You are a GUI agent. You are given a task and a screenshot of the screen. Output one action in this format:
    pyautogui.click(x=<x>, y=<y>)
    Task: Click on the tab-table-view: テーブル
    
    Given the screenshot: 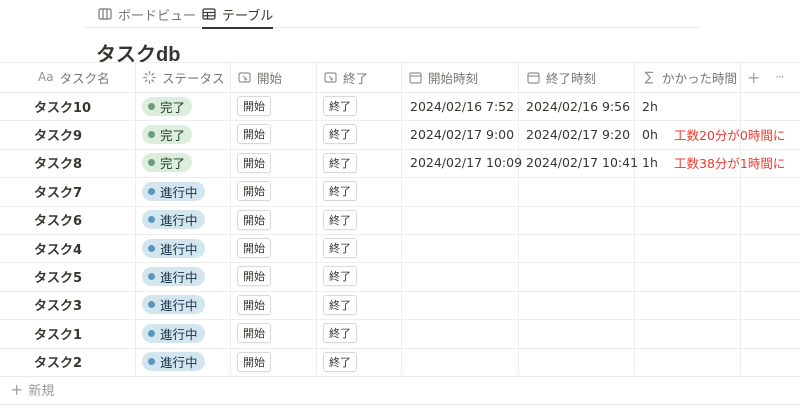 What is the action you would take?
    pyautogui.click(x=238, y=15)
    